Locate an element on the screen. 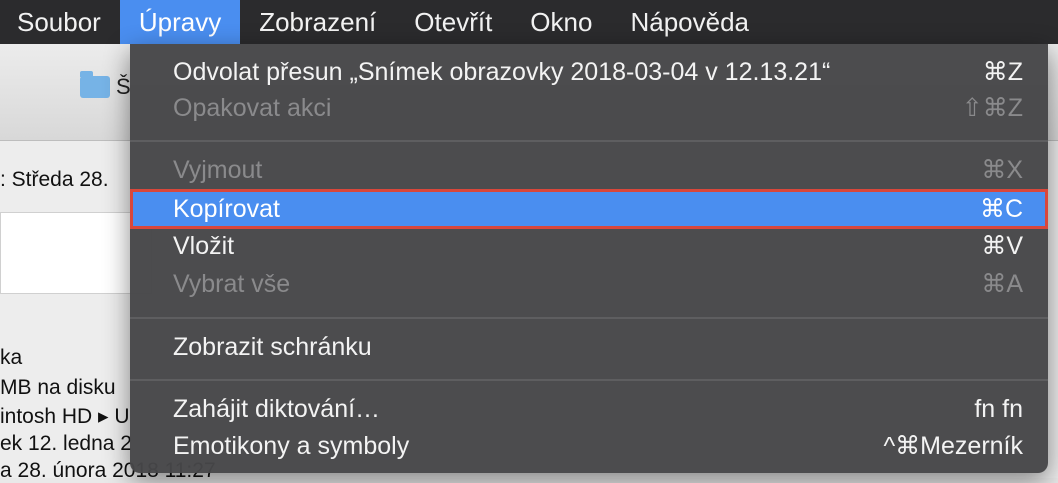 This screenshot has height=483, width=1058. menu-item-label: Kopírovat is located at coordinates (227, 208).